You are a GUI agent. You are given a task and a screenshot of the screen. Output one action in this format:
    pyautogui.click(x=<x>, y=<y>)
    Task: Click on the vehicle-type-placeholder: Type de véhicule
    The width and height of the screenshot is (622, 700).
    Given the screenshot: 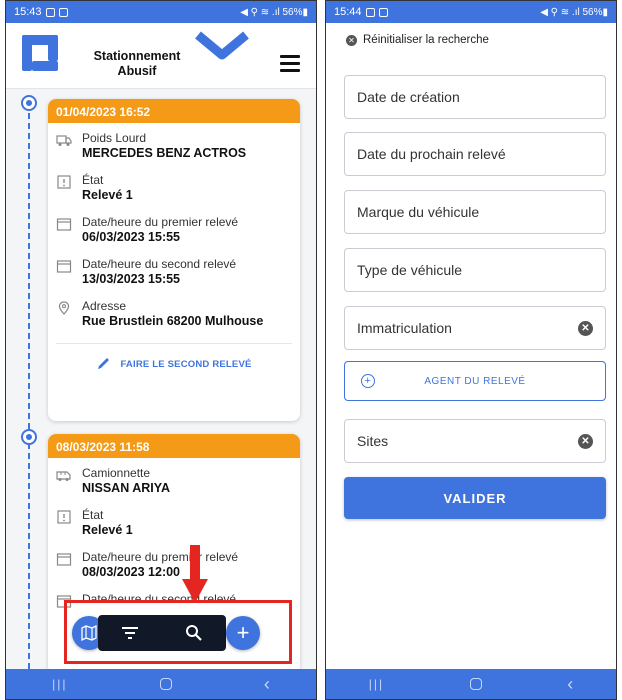 What is the action you would take?
    pyautogui.click(x=410, y=270)
    